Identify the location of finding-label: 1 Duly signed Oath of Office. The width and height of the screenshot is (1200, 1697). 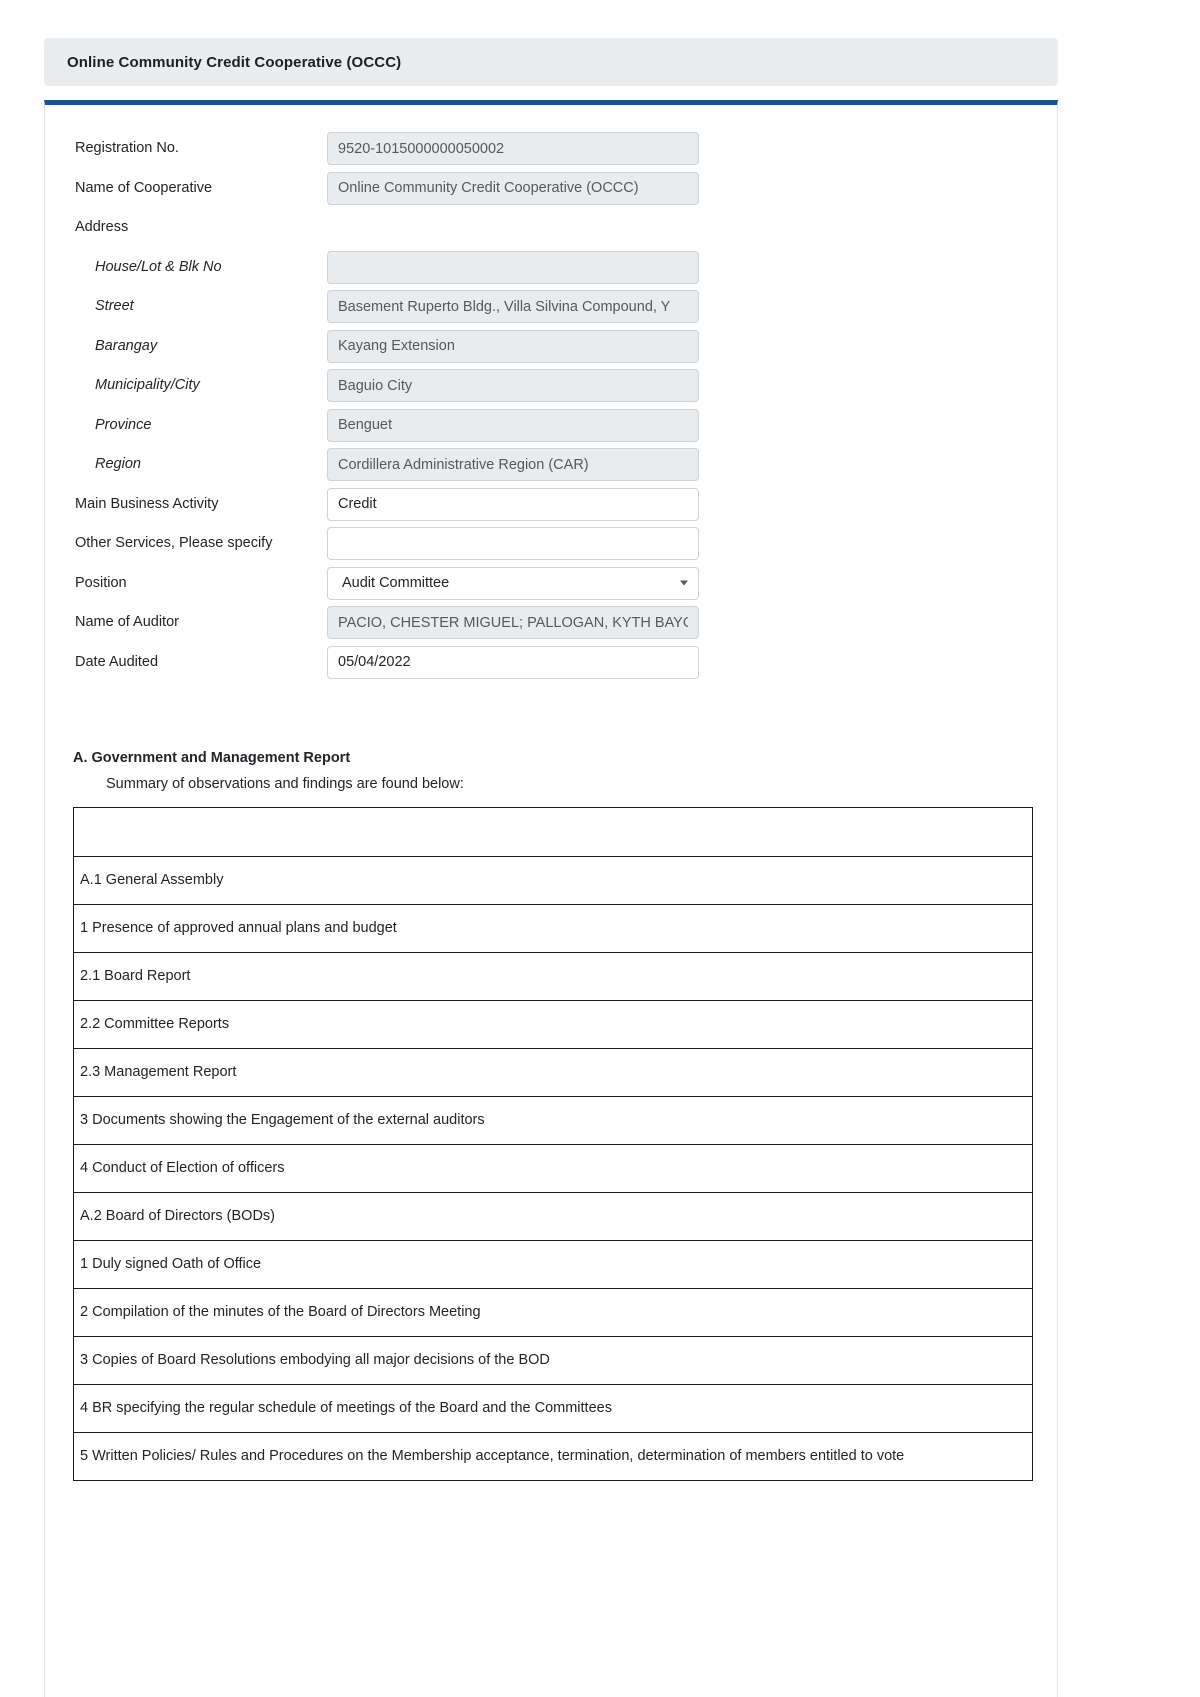
(553, 1264).